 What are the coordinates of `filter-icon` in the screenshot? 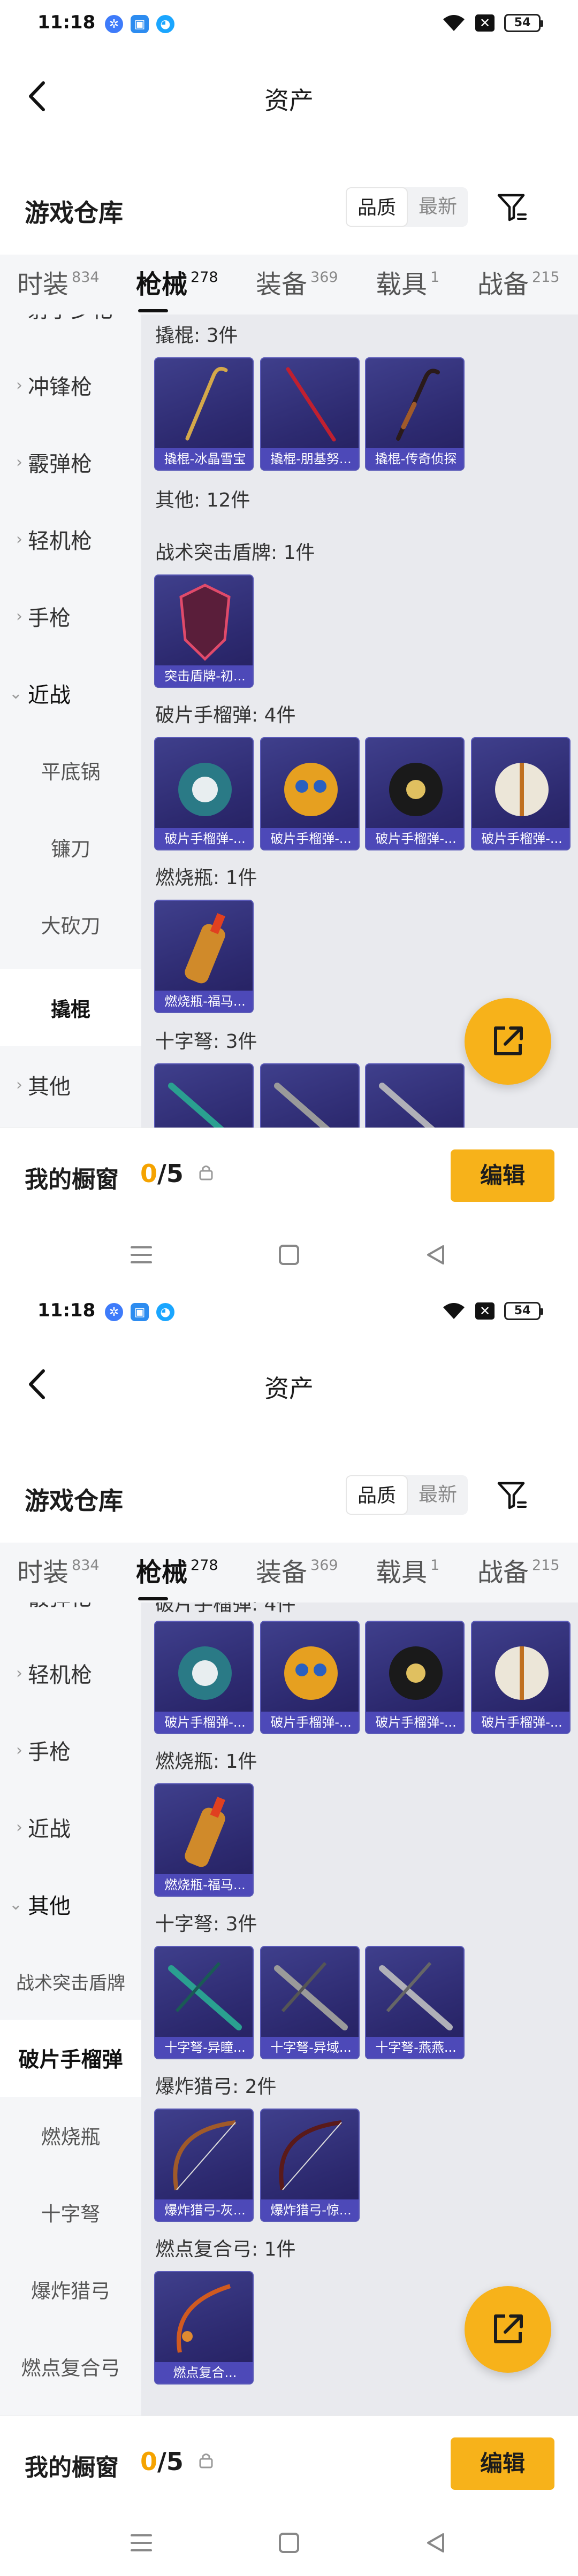 It's located at (512, 1495).